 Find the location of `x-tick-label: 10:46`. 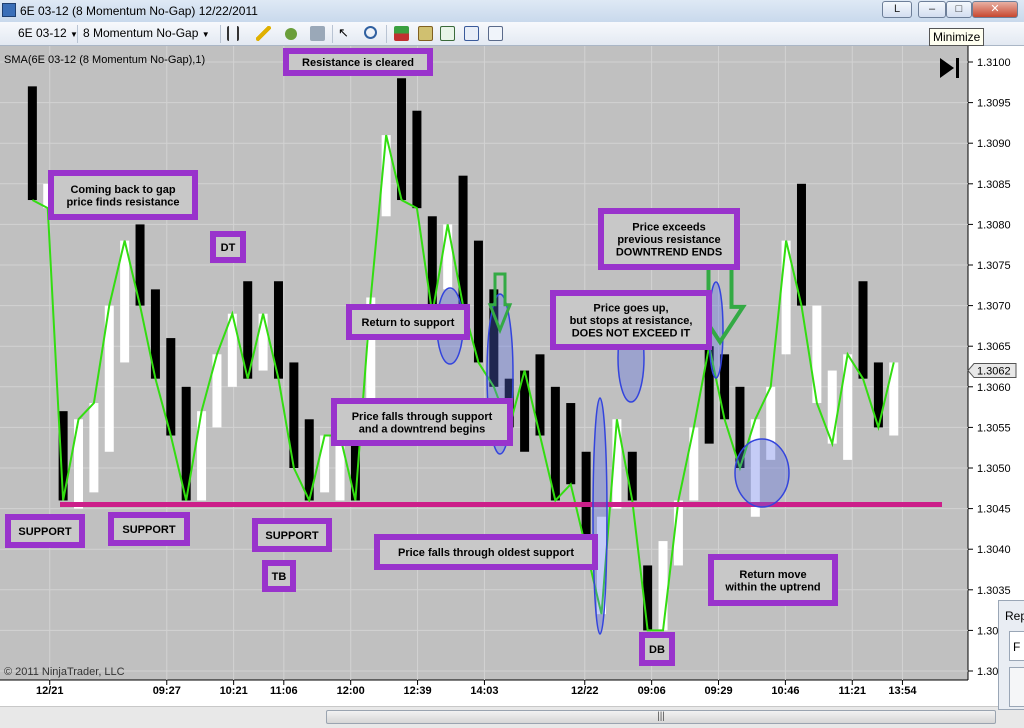

x-tick-label: 10:46 is located at coordinates (785, 691).